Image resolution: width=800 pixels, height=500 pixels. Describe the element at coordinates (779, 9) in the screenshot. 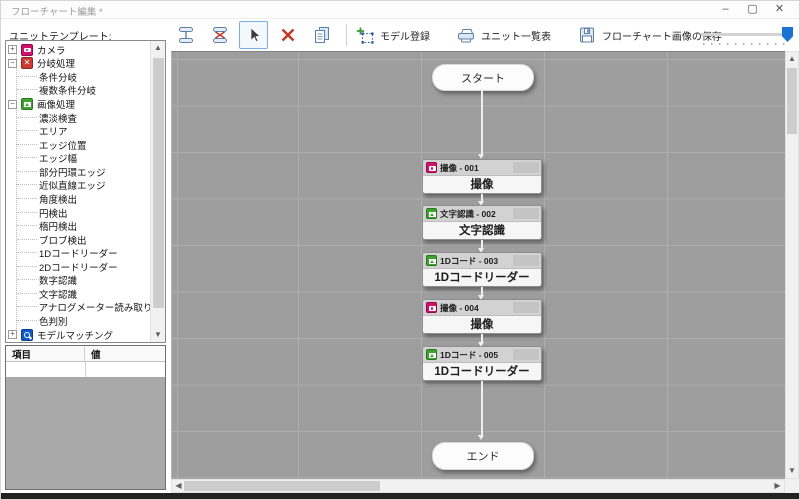

I see `close-button: ✕` at that location.